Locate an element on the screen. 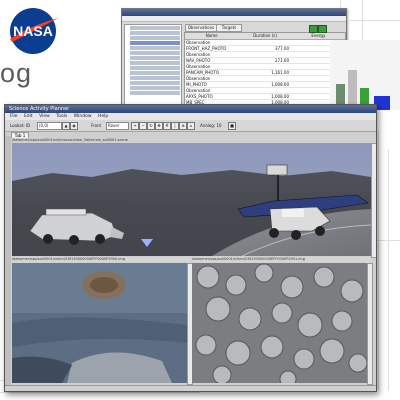 The image size is (400, 400). window-titlebar: Science Activity Planner is located at coordinates (190, 109).